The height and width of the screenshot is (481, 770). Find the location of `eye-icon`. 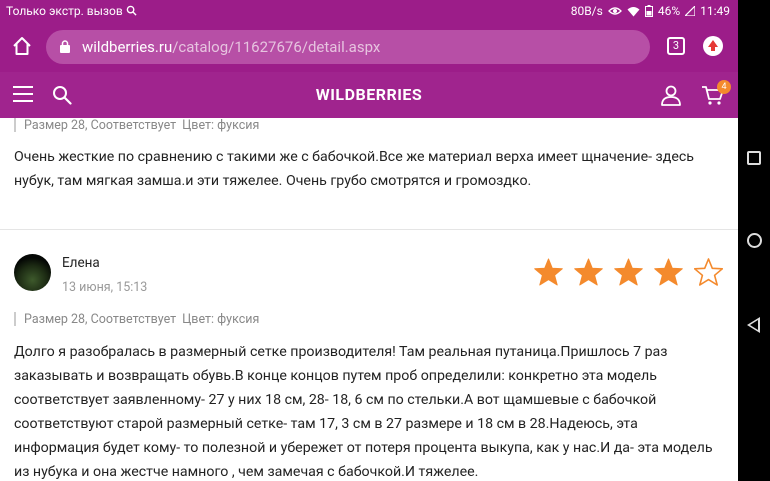

eye-icon is located at coordinates (614, 11).